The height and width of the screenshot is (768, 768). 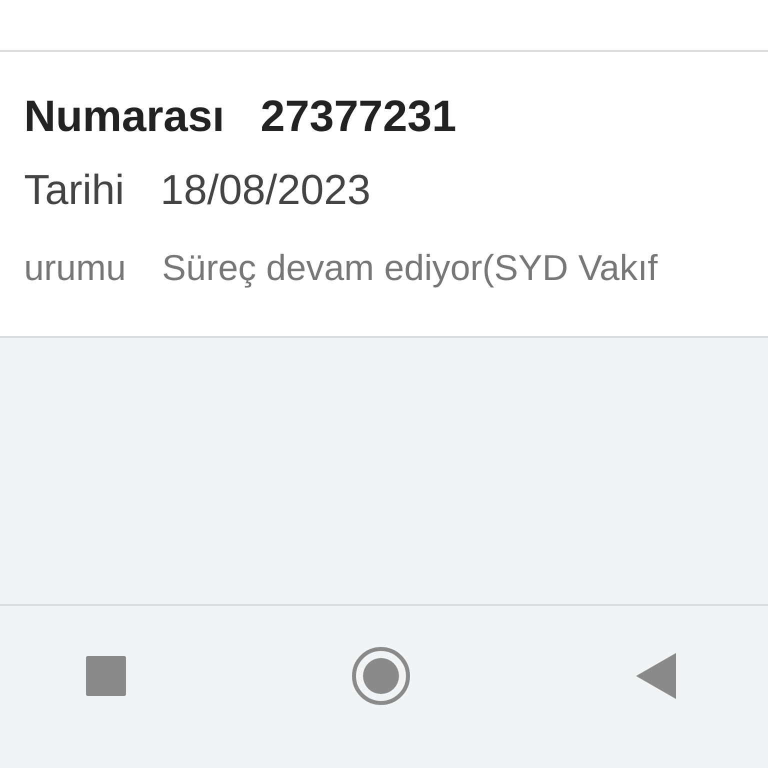 What do you see at coordinates (124, 117) in the screenshot?
I see `record-number-label: Numarası` at bounding box center [124, 117].